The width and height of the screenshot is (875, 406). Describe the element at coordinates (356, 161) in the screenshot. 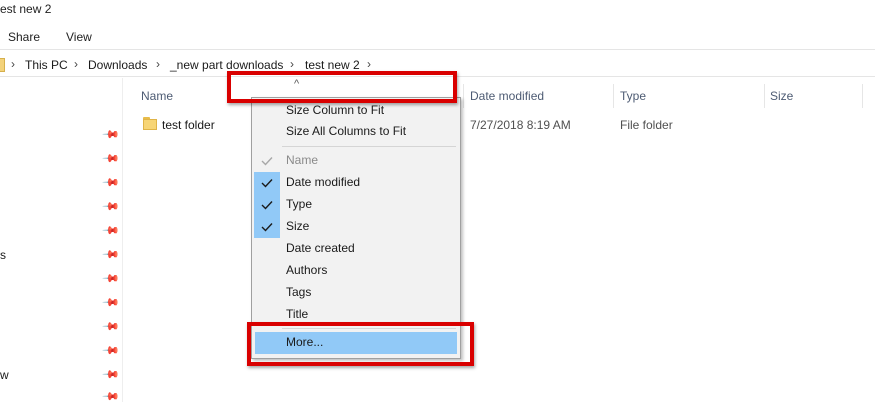

I see `menu-item-name: Name` at that location.